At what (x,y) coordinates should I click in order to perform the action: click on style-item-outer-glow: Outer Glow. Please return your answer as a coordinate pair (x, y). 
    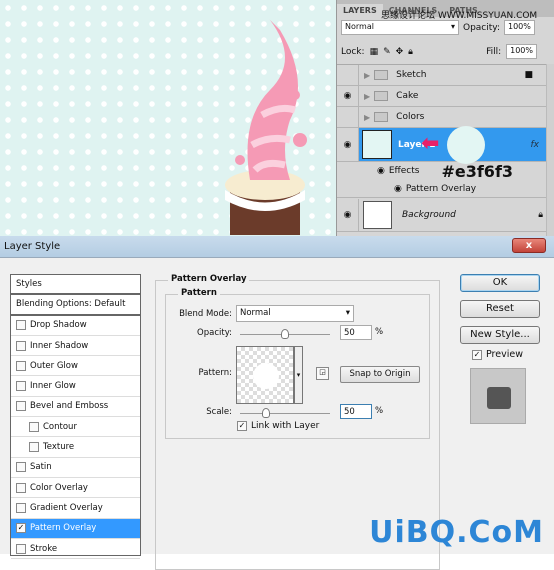
    Looking at the image, I should click on (75, 366).